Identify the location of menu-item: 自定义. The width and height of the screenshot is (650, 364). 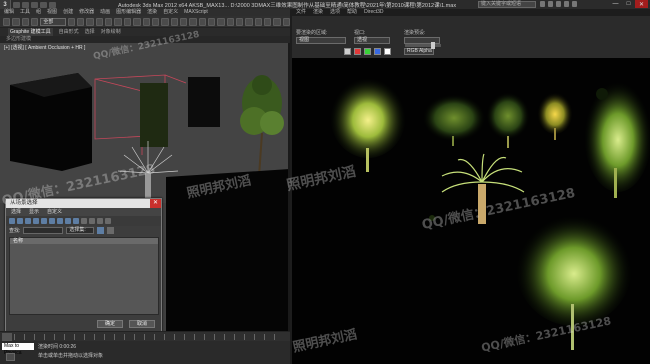
(170, 12).